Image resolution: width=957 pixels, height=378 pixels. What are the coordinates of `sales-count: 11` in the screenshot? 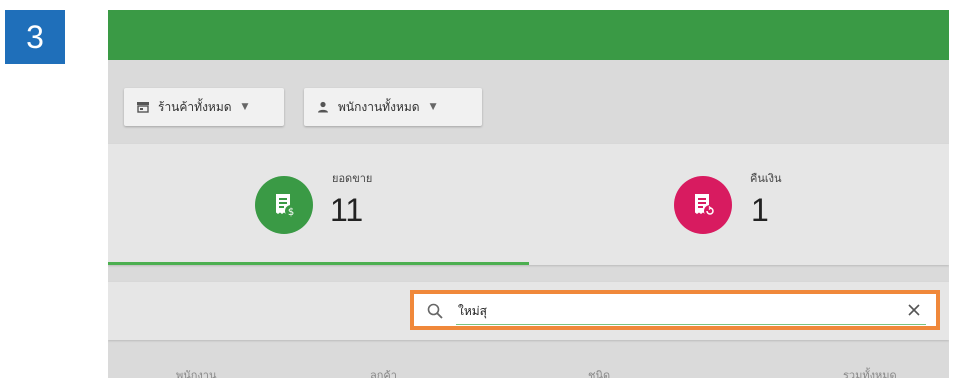 It's located at (347, 210).